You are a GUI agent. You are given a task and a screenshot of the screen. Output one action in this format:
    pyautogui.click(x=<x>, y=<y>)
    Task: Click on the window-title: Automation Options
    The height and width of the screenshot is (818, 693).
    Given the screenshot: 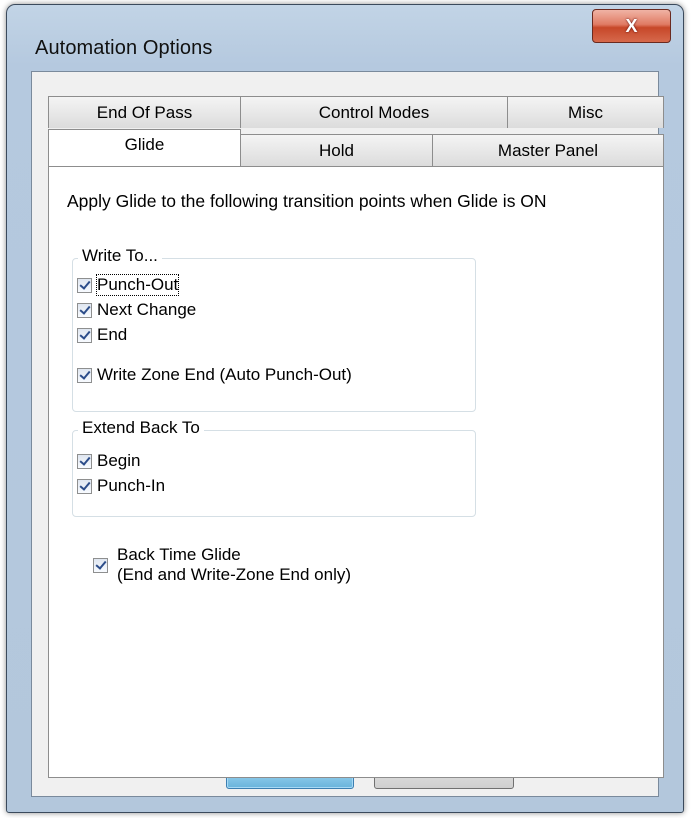 What is the action you would take?
    pyautogui.click(x=124, y=48)
    